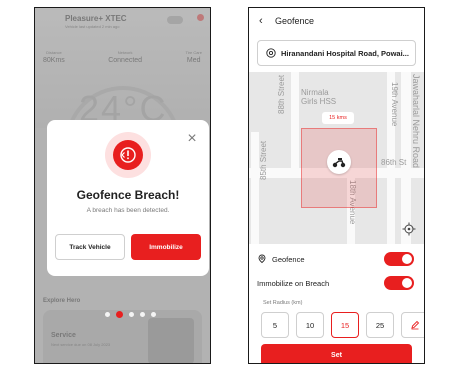  I want to click on map-label: Jawaharlal Nehru Road, so click(416, 121).